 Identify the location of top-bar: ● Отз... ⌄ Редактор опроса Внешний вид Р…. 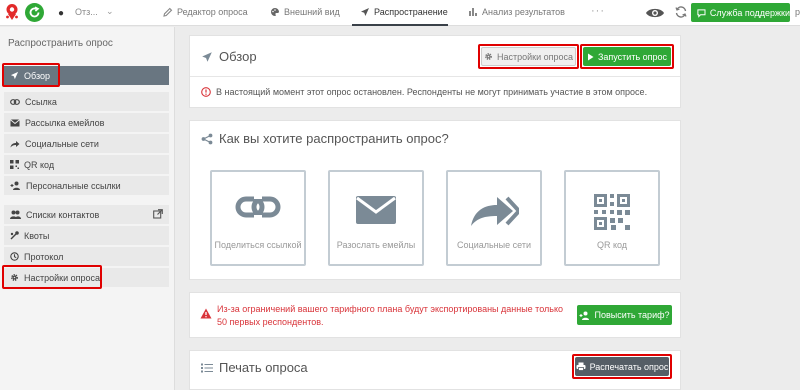
(400, 13).